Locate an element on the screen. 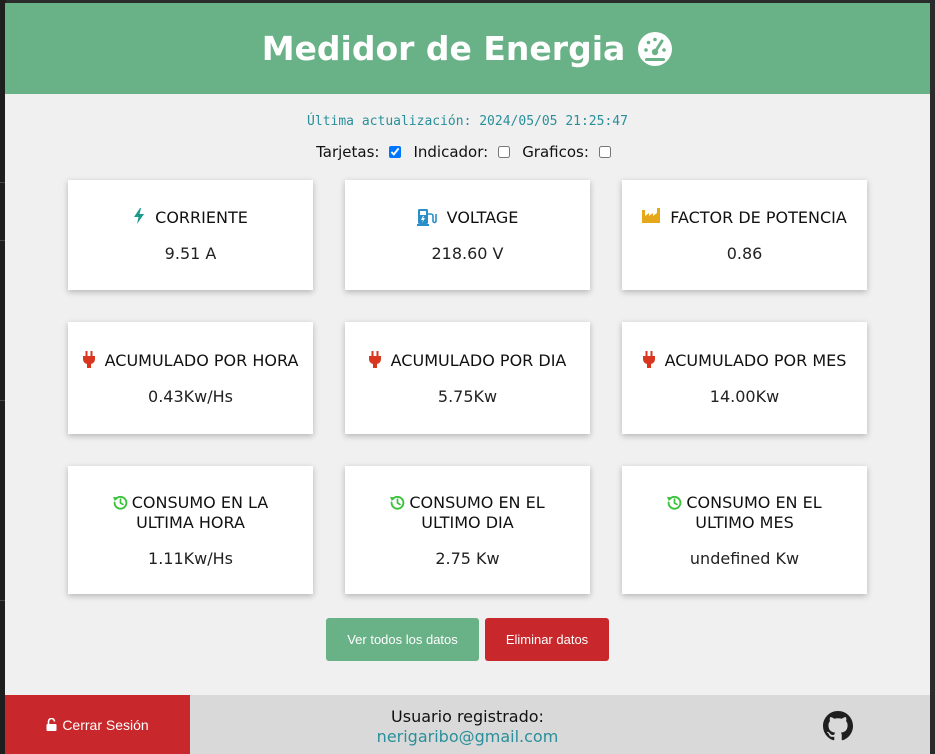  github-icon is located at coordinates (838, 726).